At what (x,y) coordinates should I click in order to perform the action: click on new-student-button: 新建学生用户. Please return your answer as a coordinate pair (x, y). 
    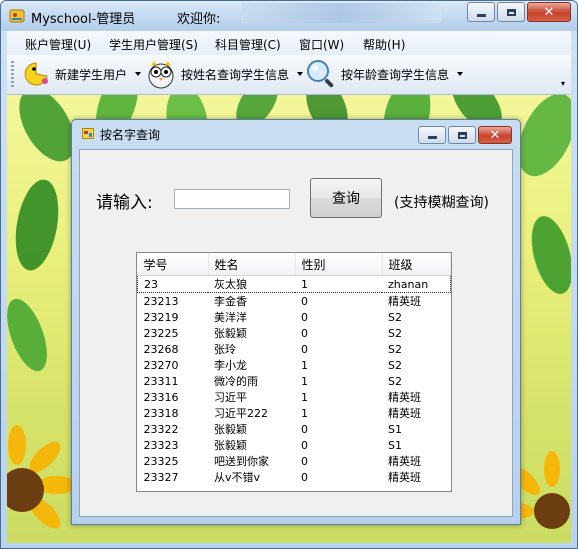
    Looking at the image, I should click on (81, 74).